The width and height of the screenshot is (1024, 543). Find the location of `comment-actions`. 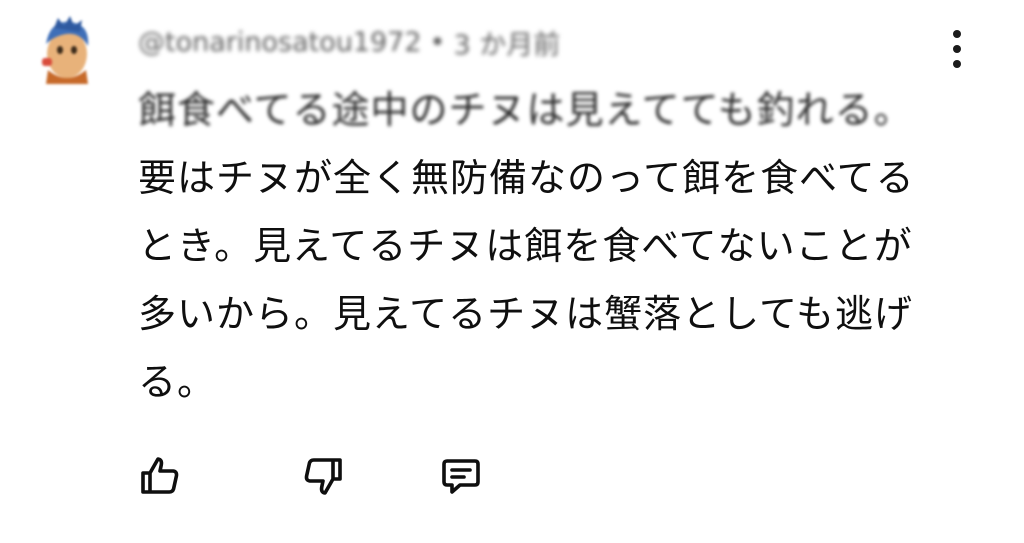

comment-actions is located at coordinates (512, 476).